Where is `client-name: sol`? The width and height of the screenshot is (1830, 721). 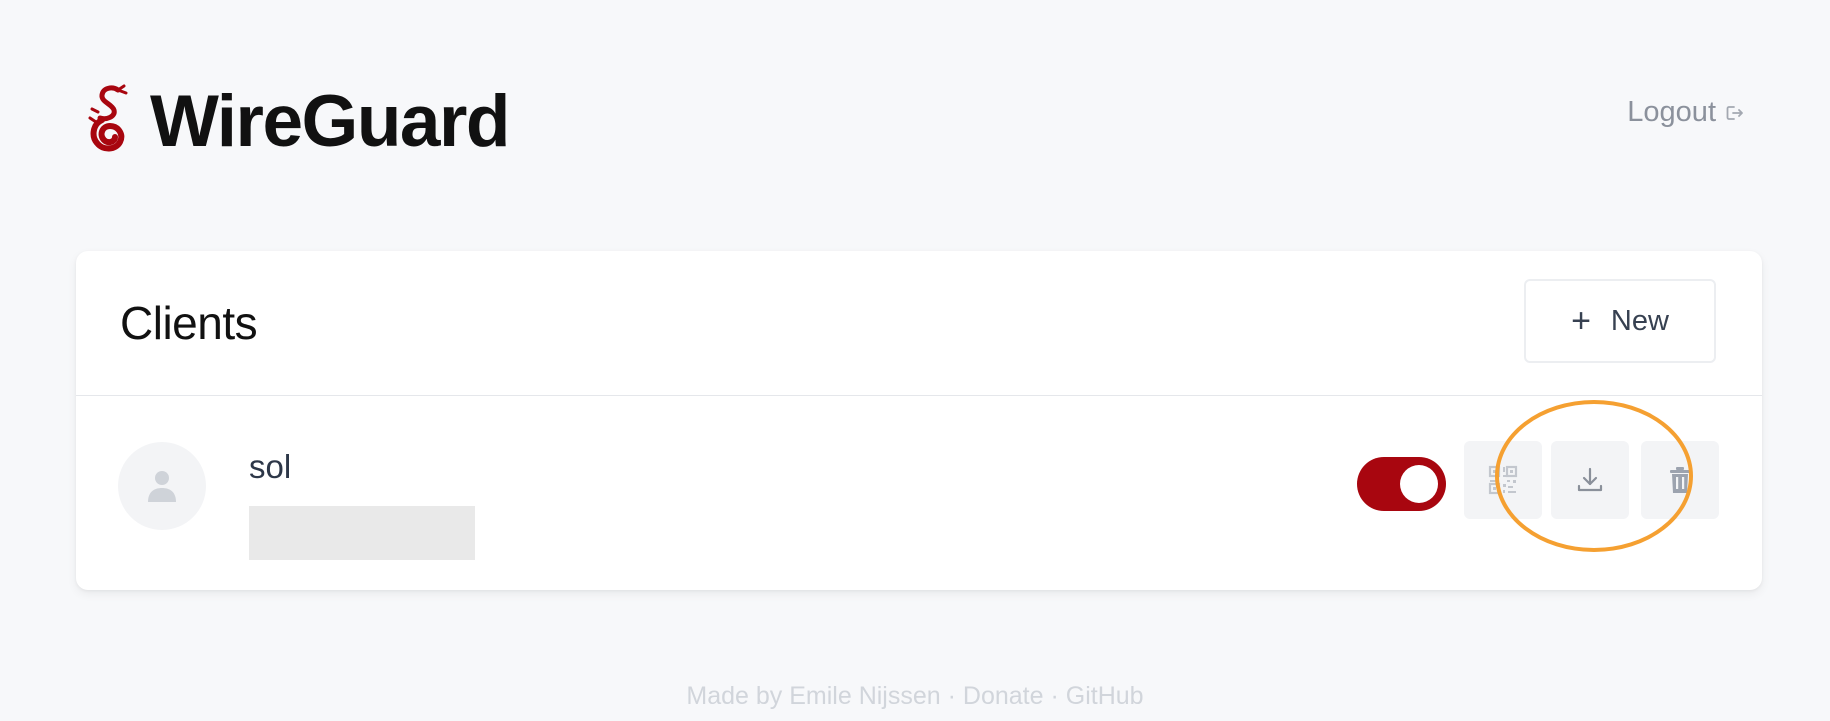
client-name: sol is located at coordinates (270, 466).